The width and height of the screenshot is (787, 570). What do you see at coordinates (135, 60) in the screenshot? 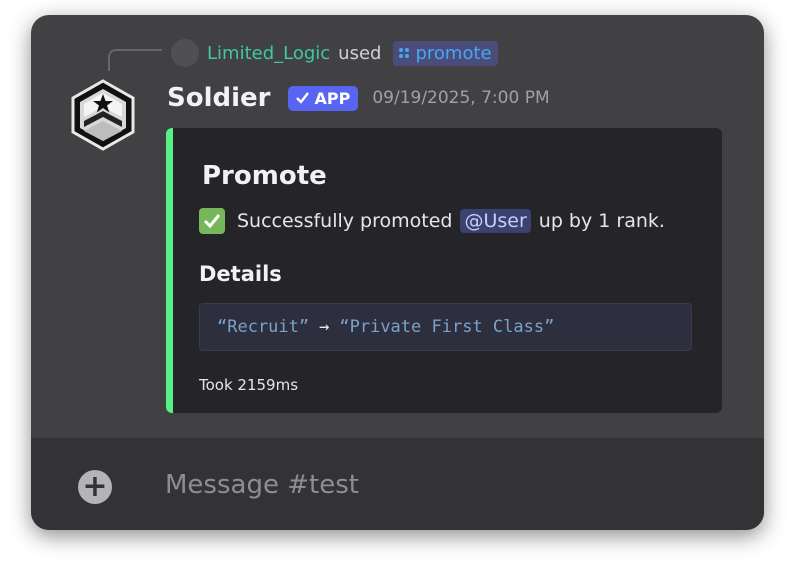
I see `reply-connector` at bounding box center [135, 60].